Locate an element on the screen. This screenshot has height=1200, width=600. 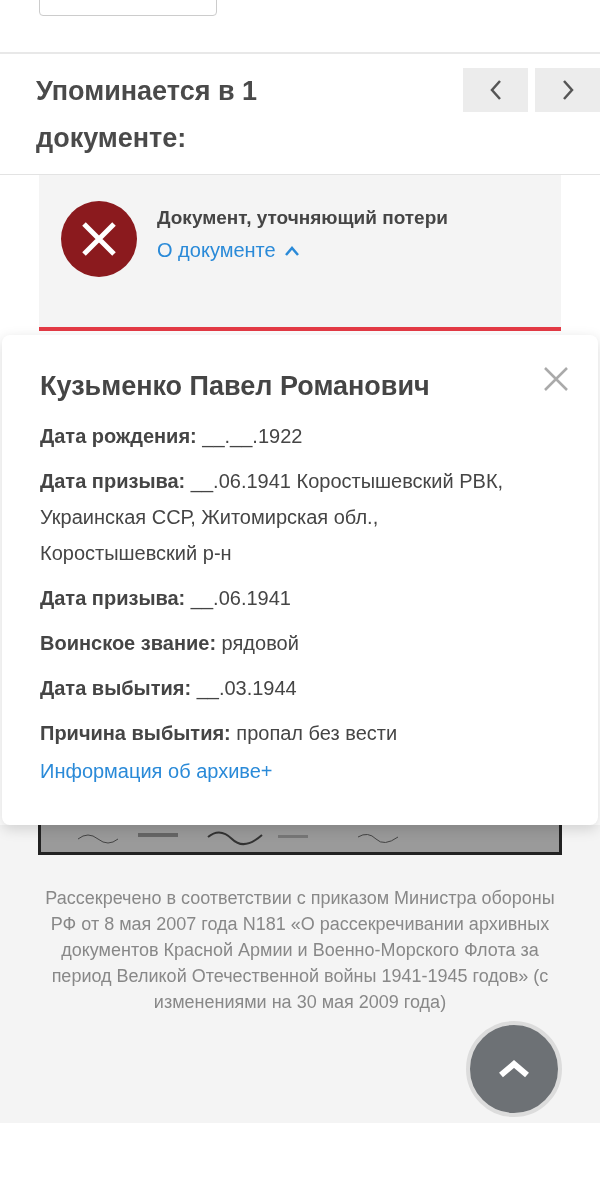
next-button is located at coordinates (567, 90).